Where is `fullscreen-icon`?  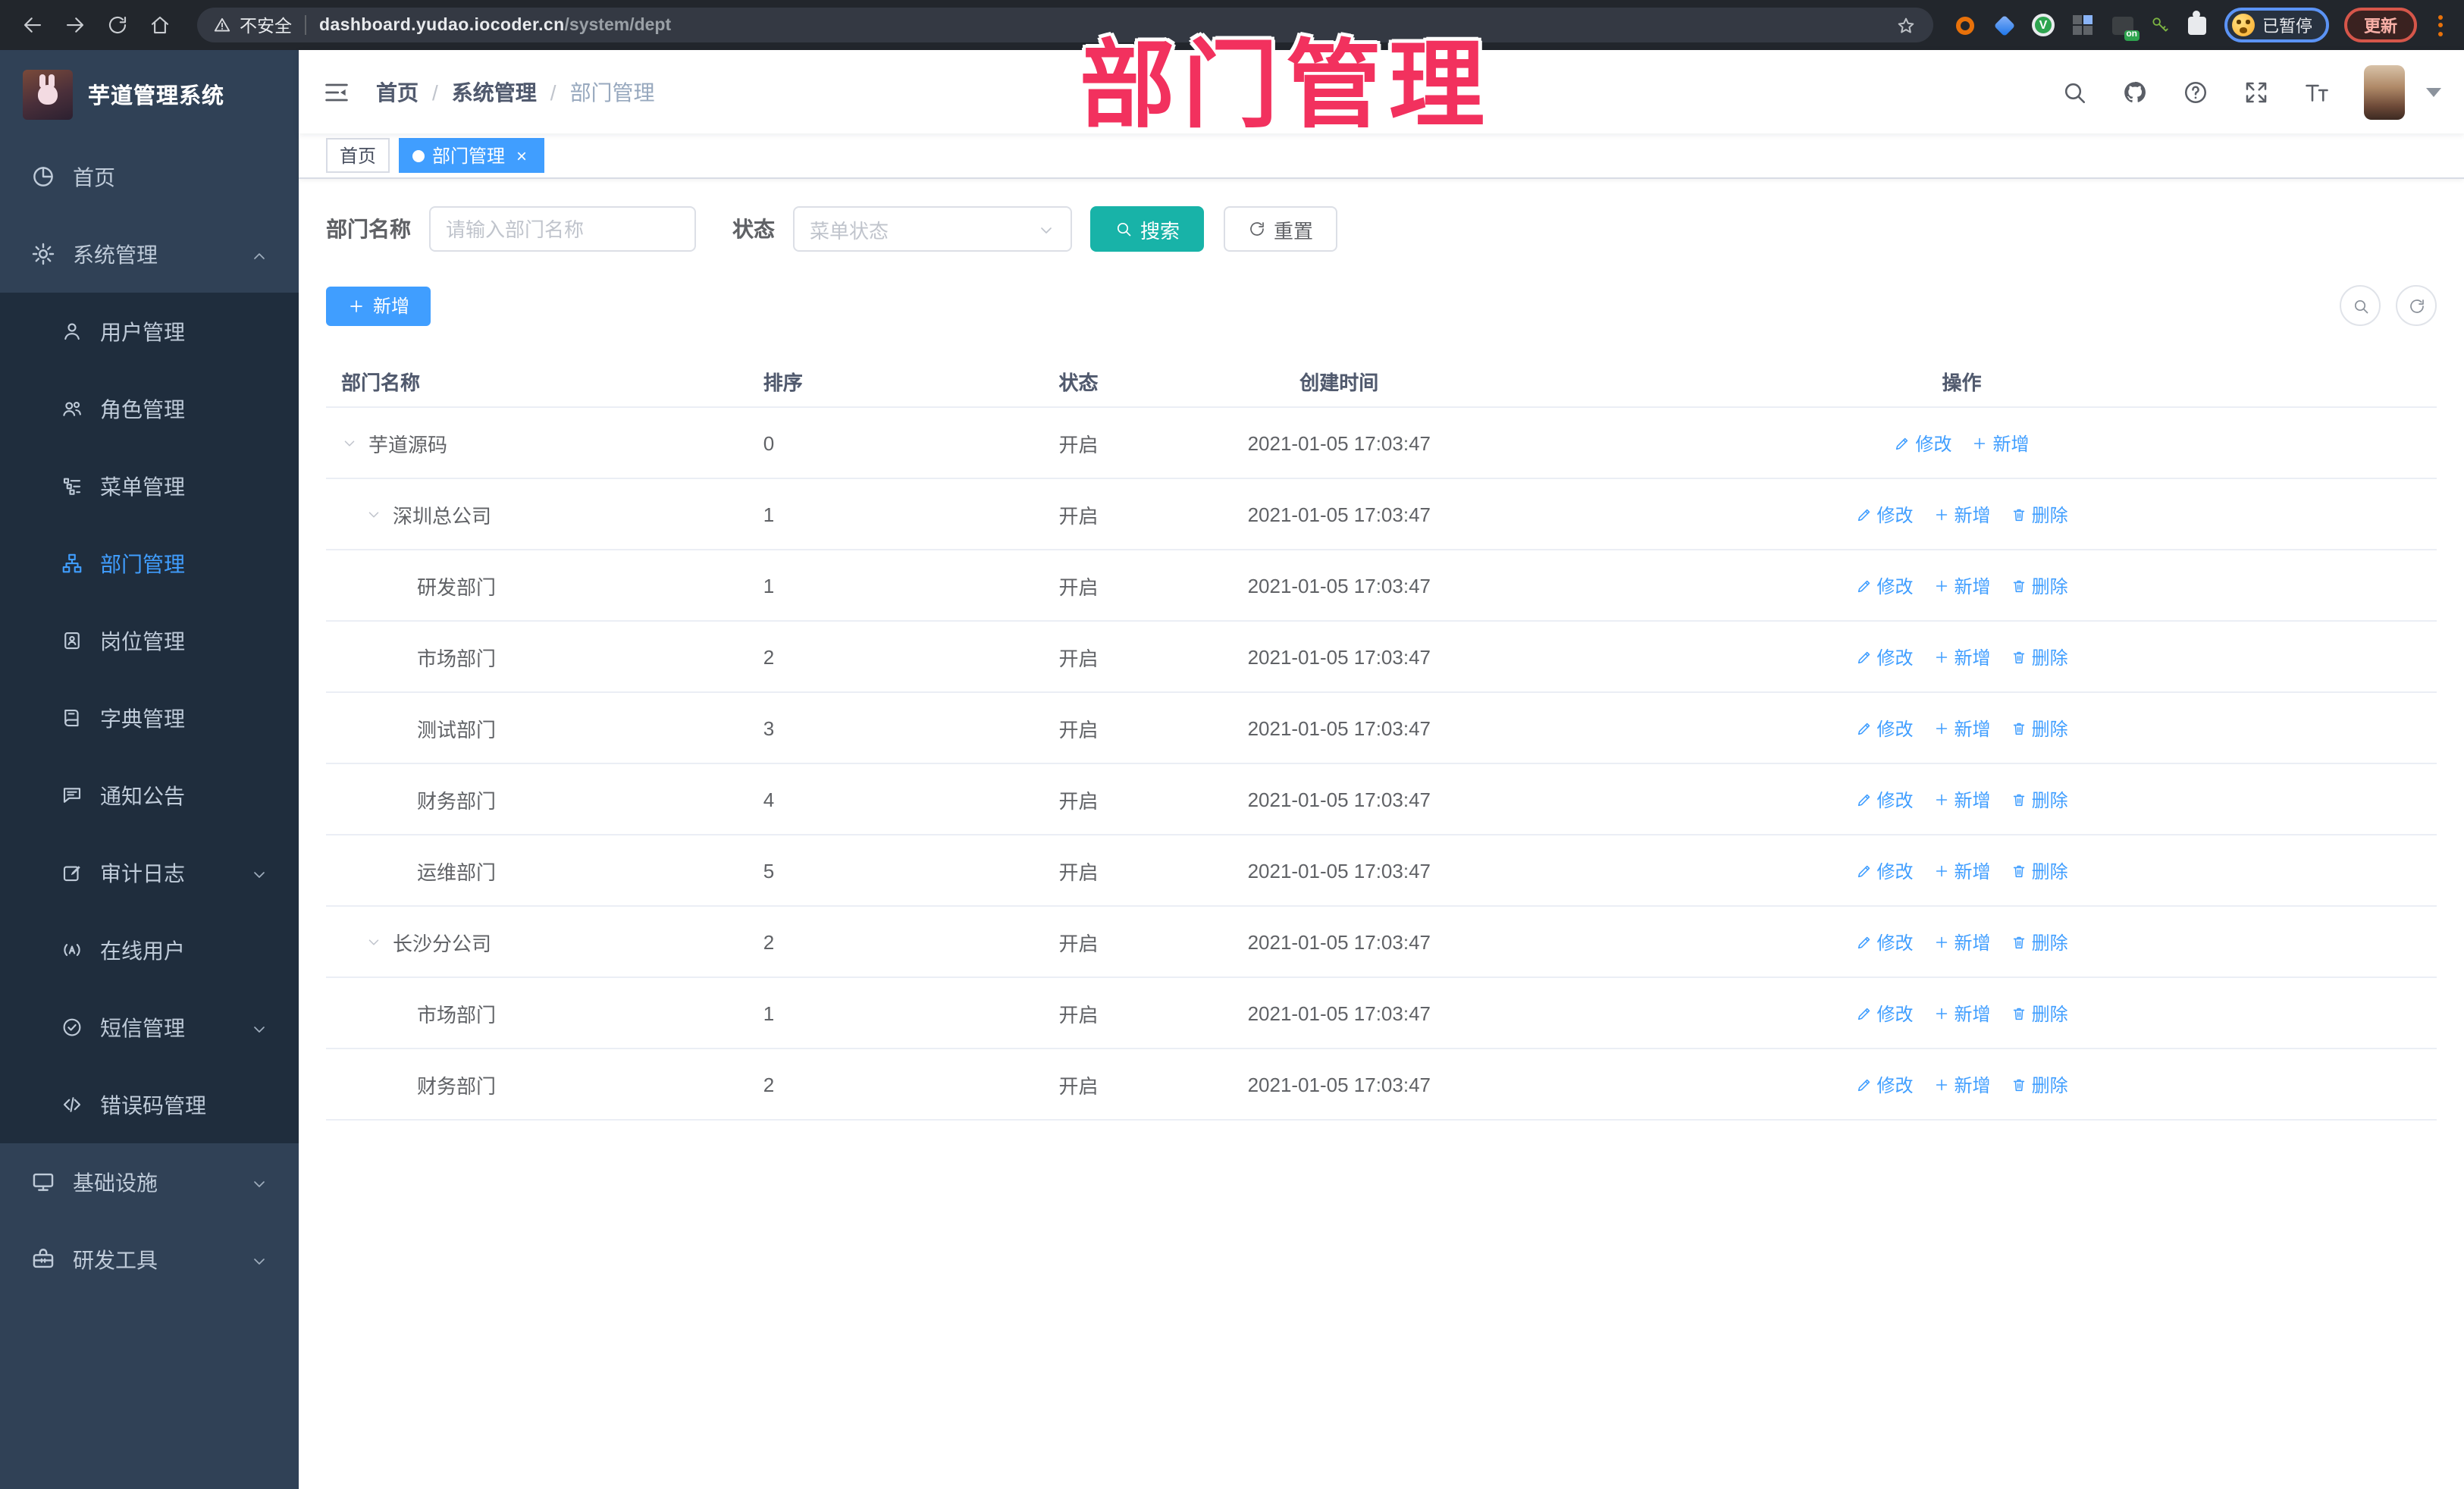
fullscreen-icon is located at coordinates (2257, 91).